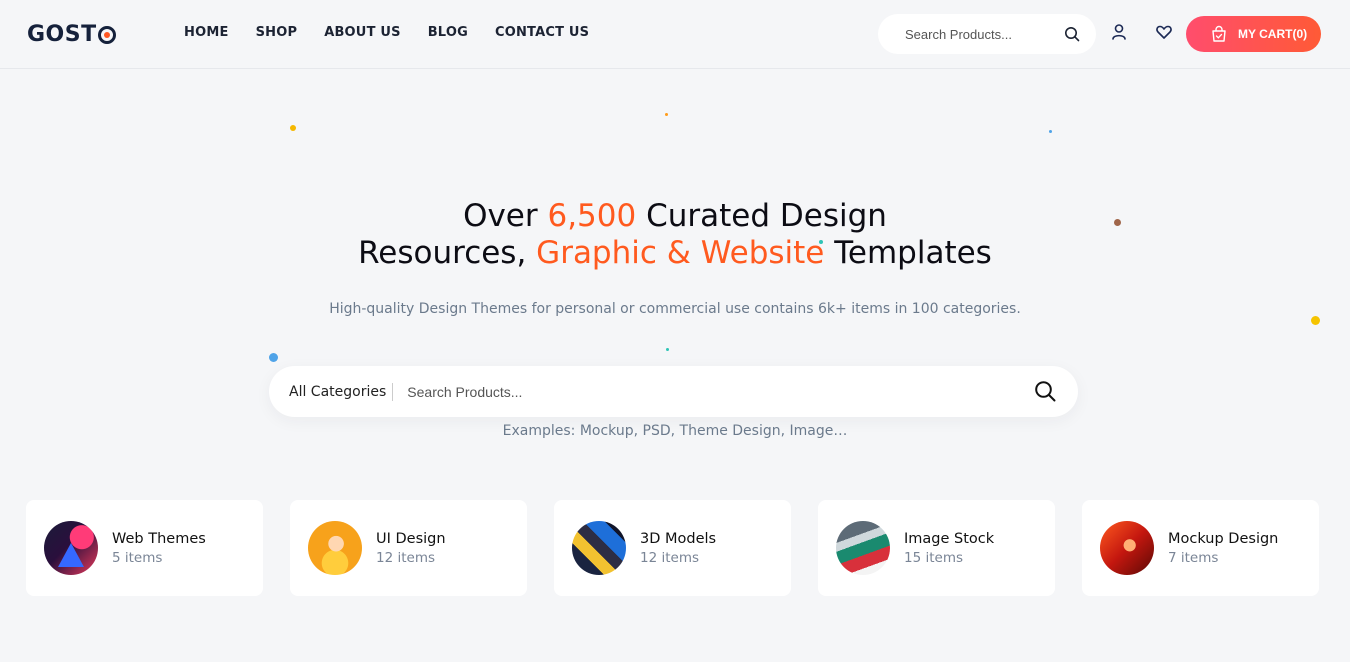  What do you see at coordinates (980, 34) in the screenshot?
I see `header-search-input` at bounding box center [980, 34].